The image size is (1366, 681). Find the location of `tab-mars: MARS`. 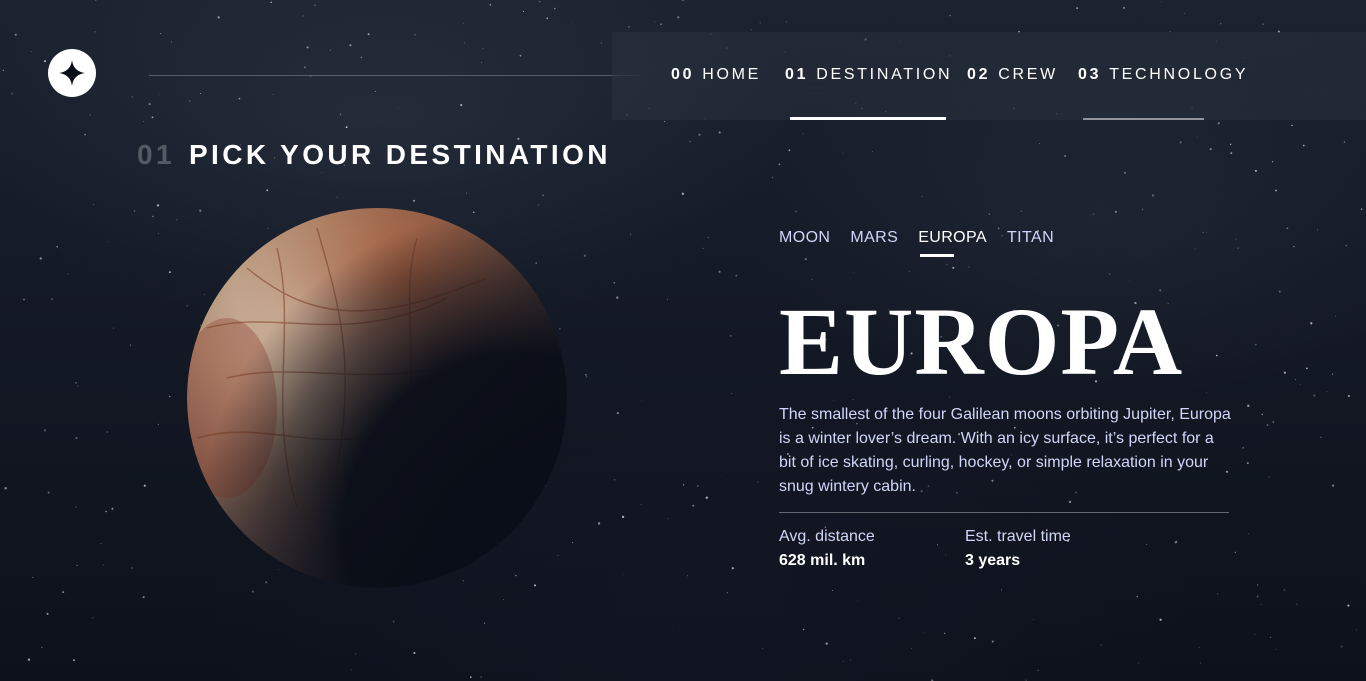

tab-mars: MARS is located at coordinates (874, 243).